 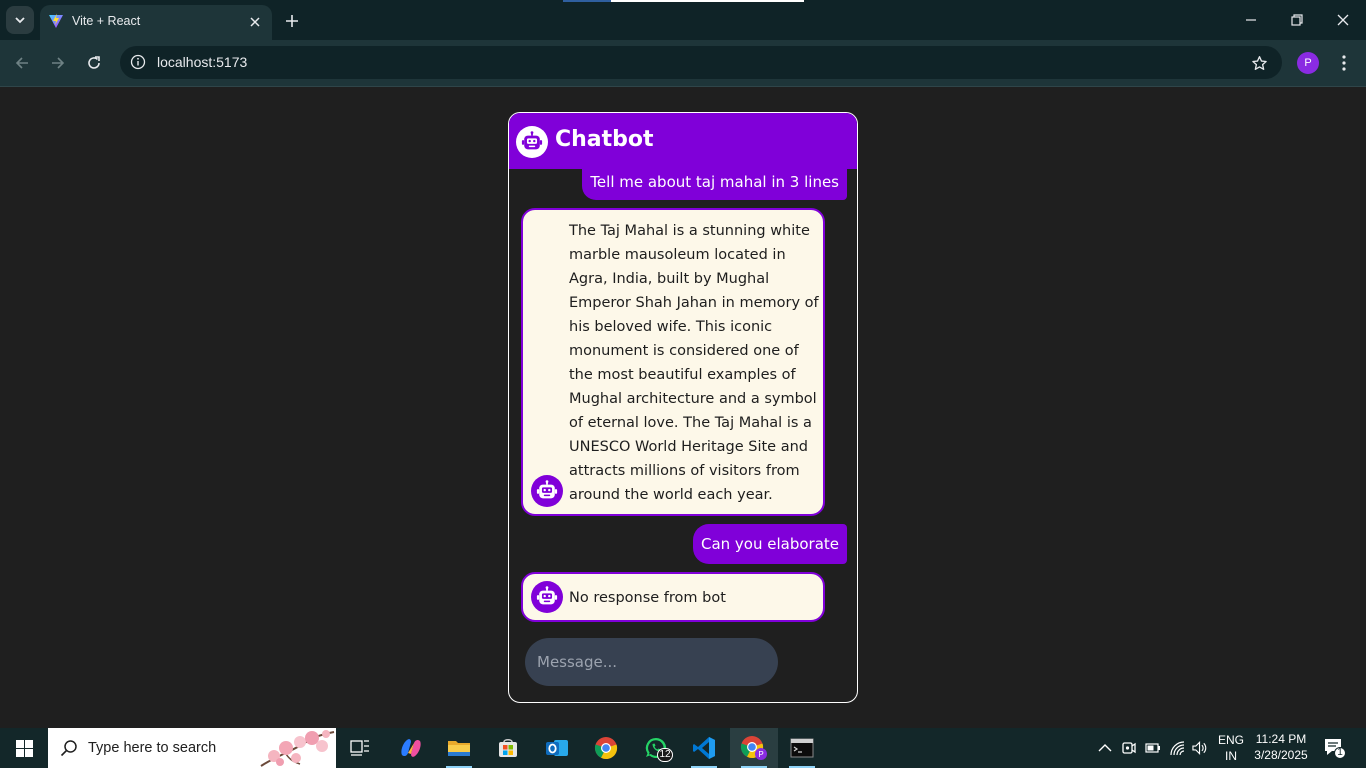 I want to click on windows-logo-icon, so click(x=24, y=748).